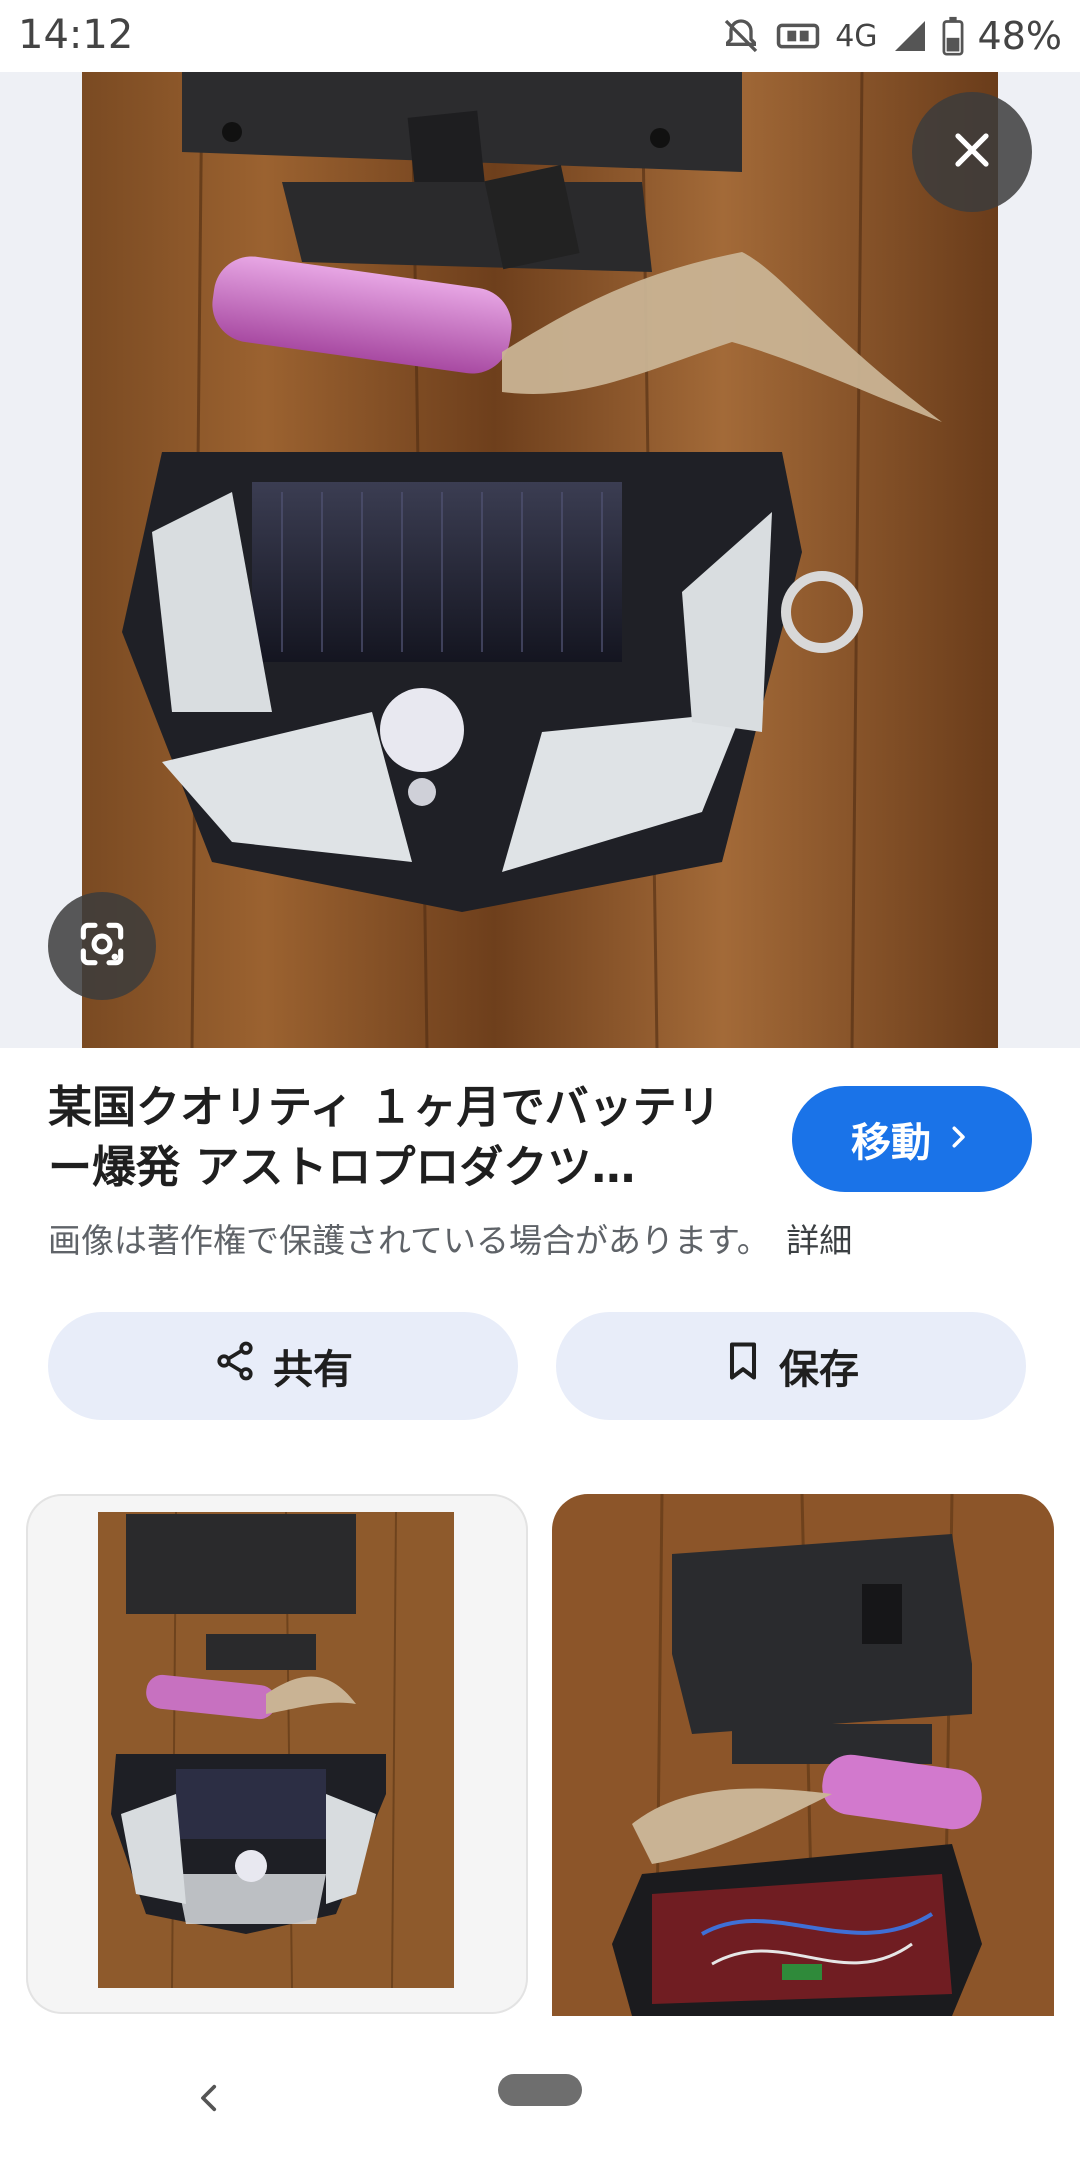 Image resolution: width=1080 pixels, height=2160 pixels. I want to click on details-link: 詳細, so click(819, 1240).